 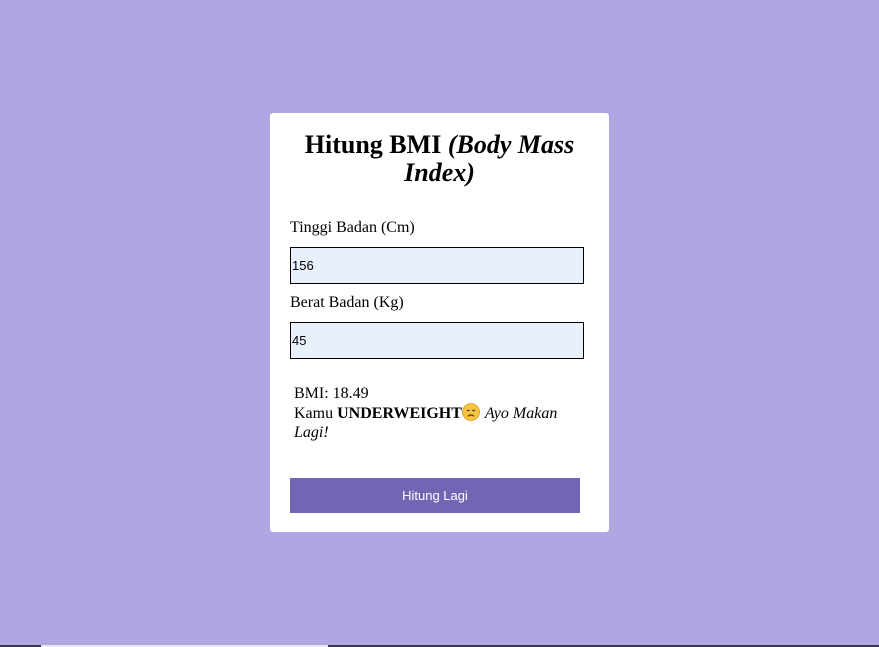 What do you see at coordinates (437, 340) in the screenshot?
I see `weight-input` at bounding box center [437, 340].